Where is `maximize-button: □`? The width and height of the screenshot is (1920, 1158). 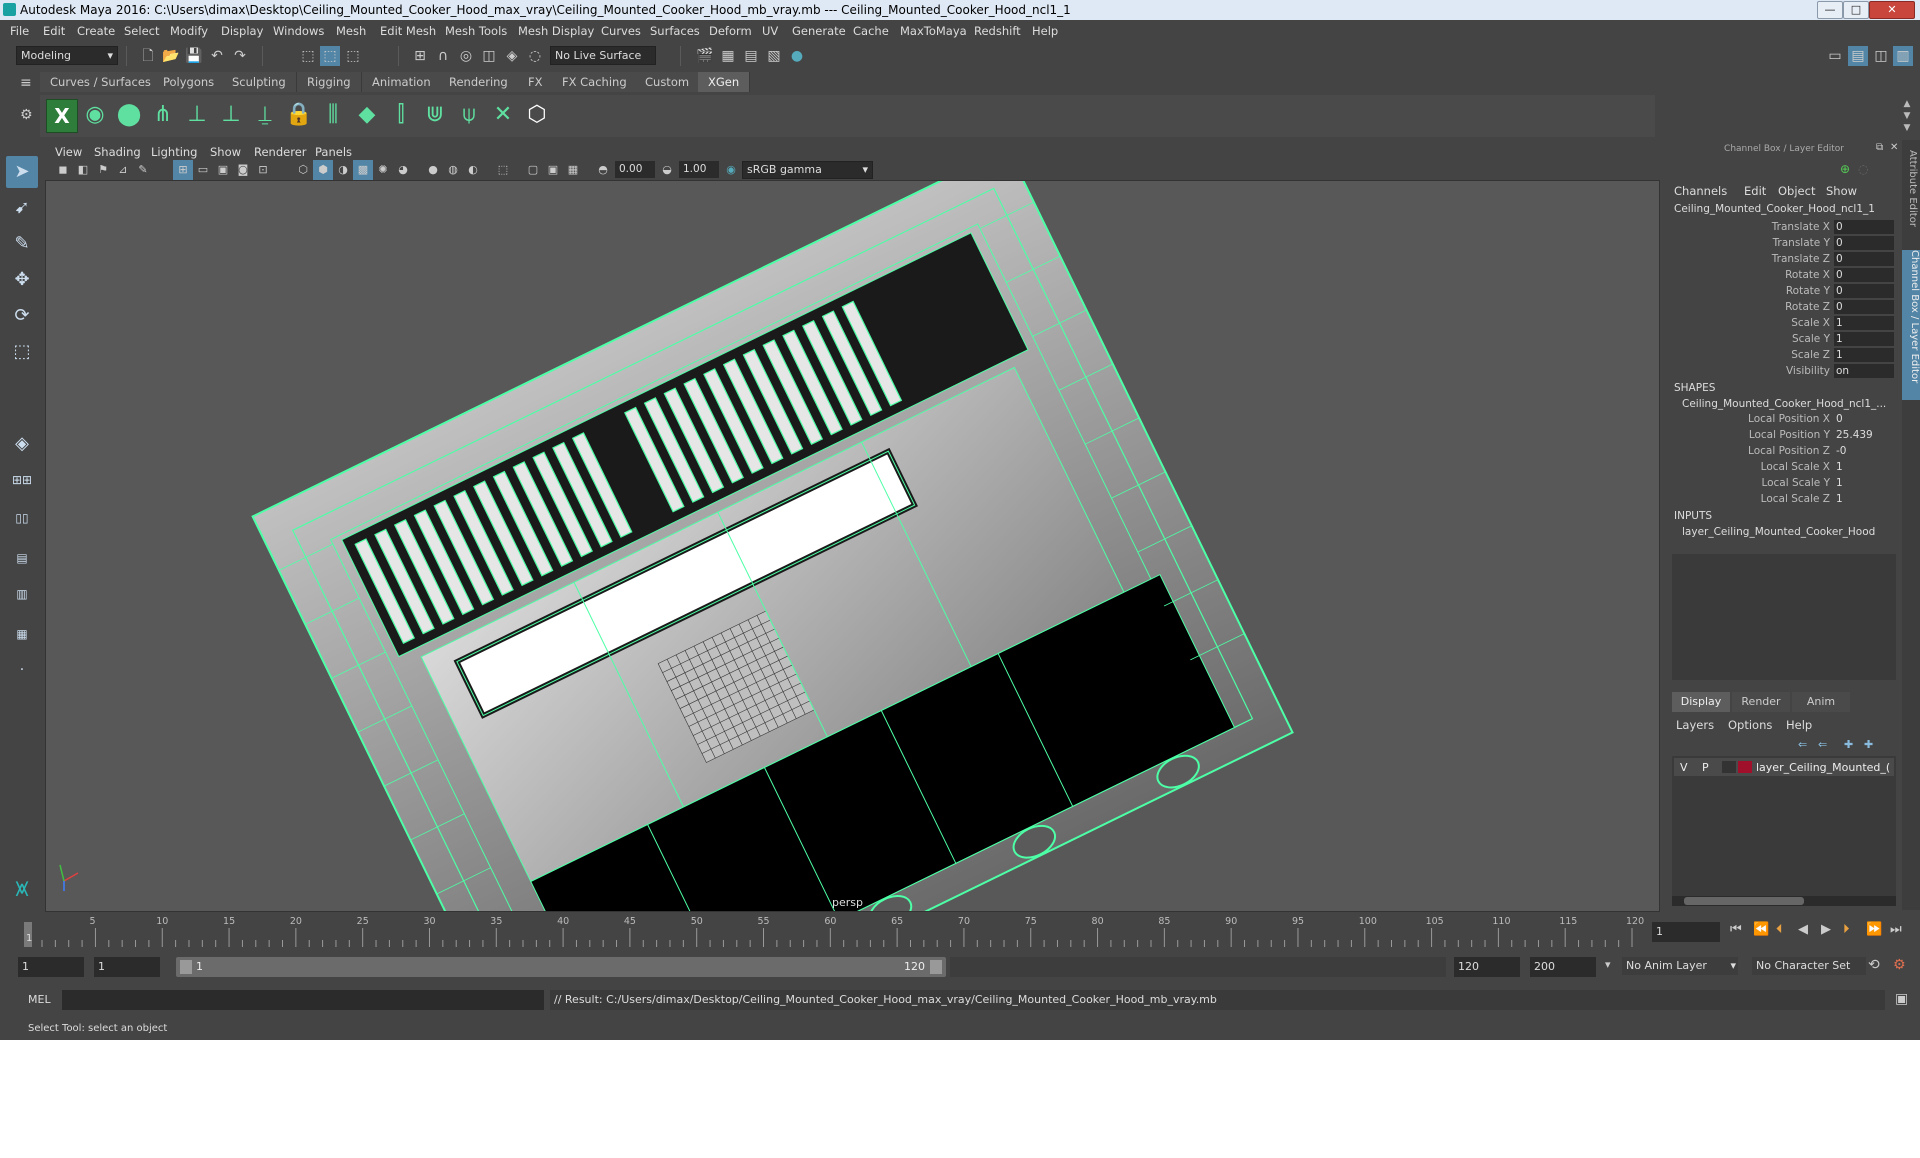 maximize-button: □ is located at coordinates (1856, 10).